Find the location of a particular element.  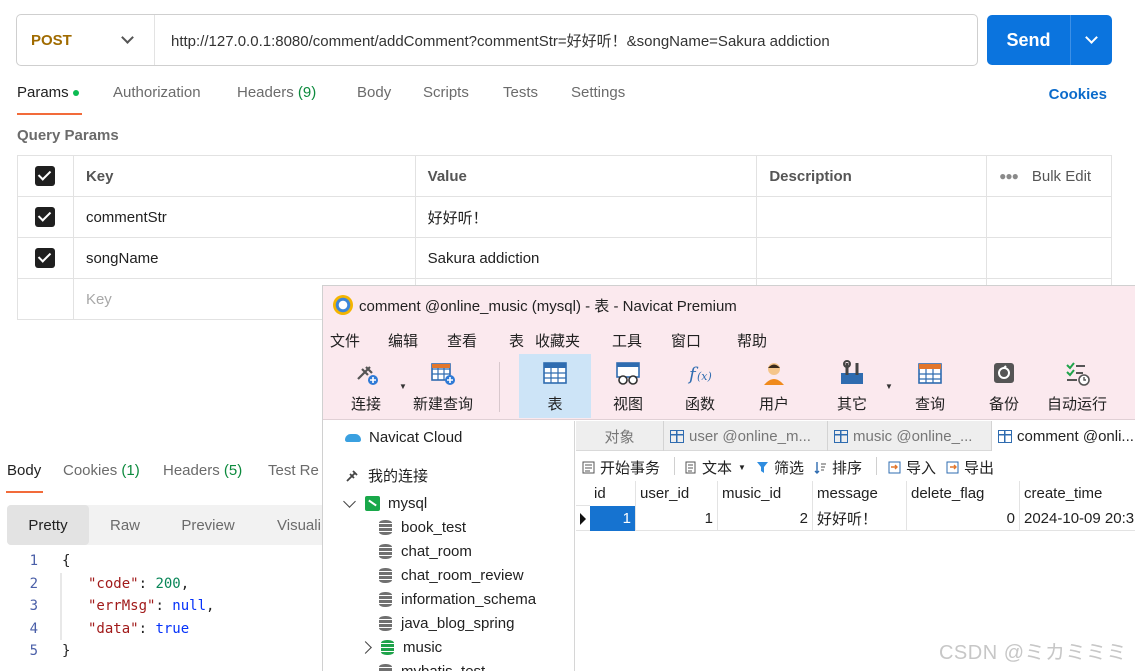

tab-settings: Settings is located at coordinates (598, 92).